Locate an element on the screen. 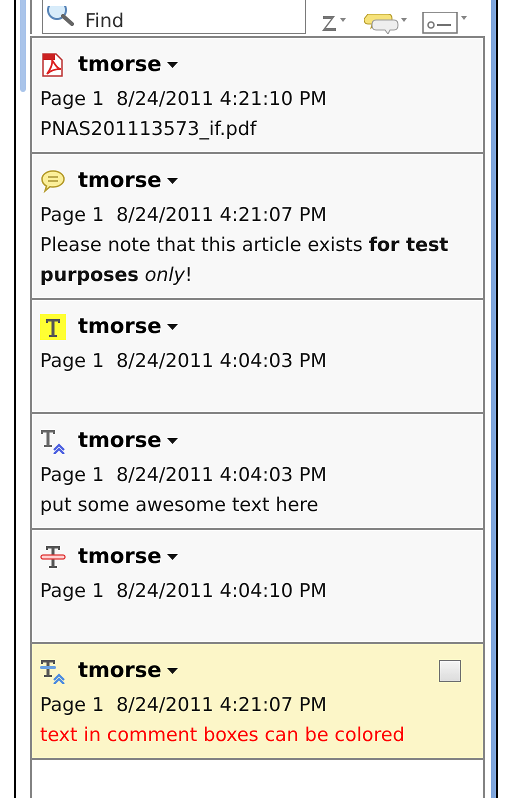 This screenshot has height=798, width=506. comment-text: put some awesome text here is located at coordinates (180, 505).